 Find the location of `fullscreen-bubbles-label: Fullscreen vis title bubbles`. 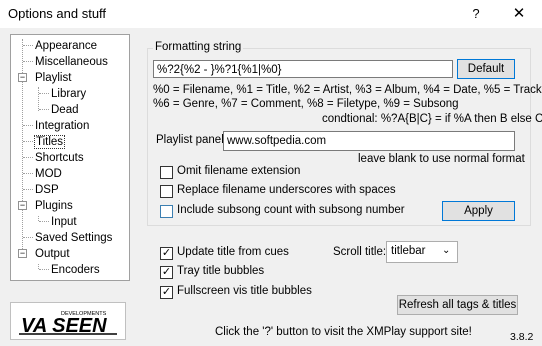

fullscreen-bubbles-label: Fullscreen vis title bubbles is located at coordinates (244, 291).